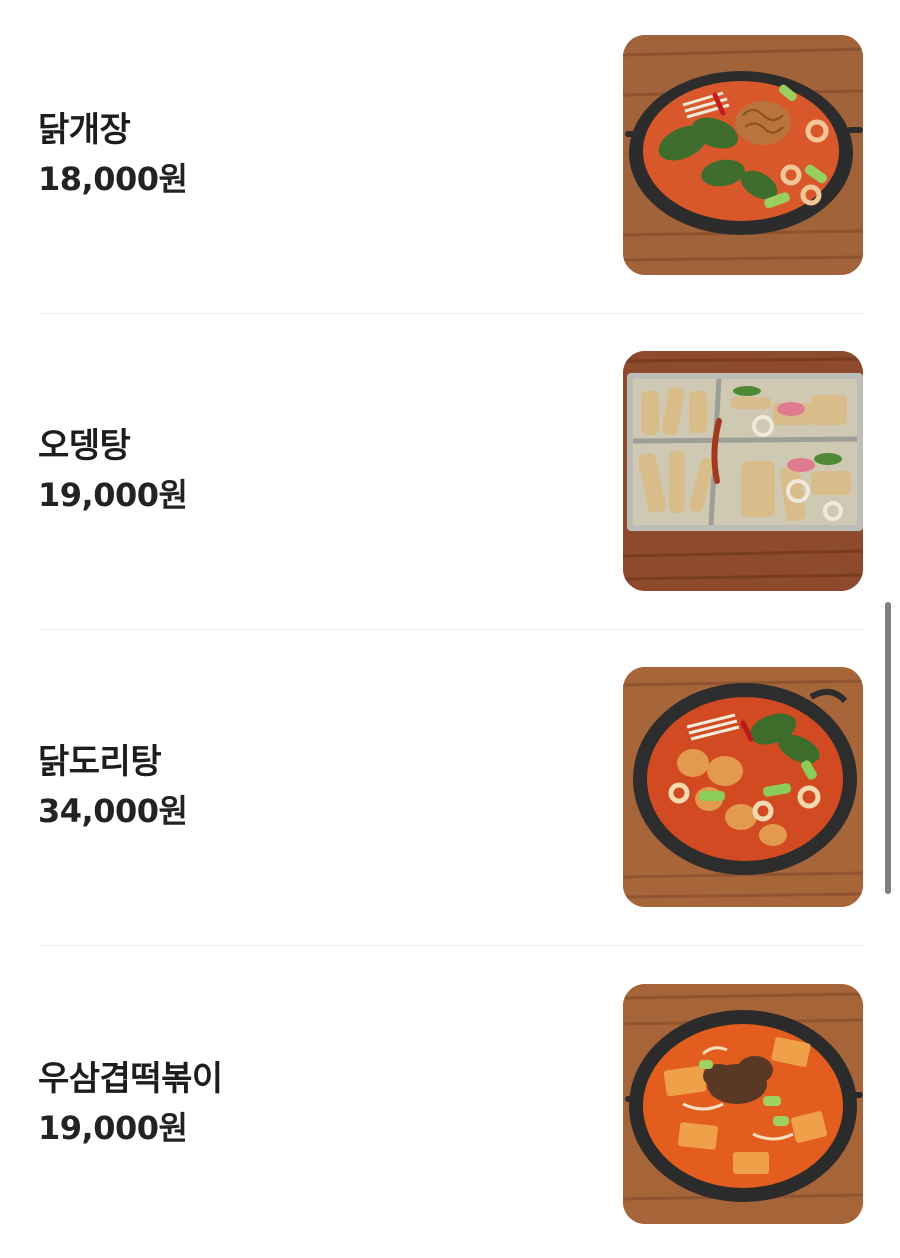  I want to click on beef-tteokbokki-photo-art, so click(743, 1104).